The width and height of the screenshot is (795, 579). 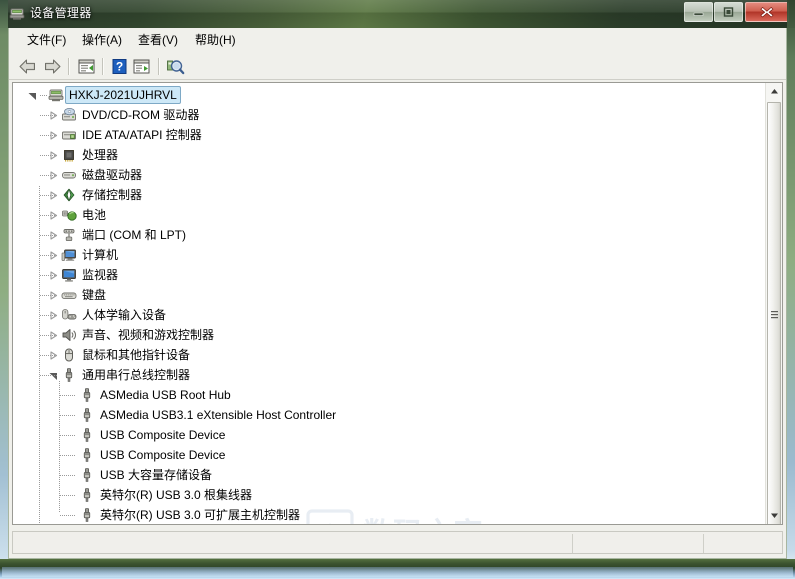 I want to click on scroll-down-button, so click(x=774, y=515).